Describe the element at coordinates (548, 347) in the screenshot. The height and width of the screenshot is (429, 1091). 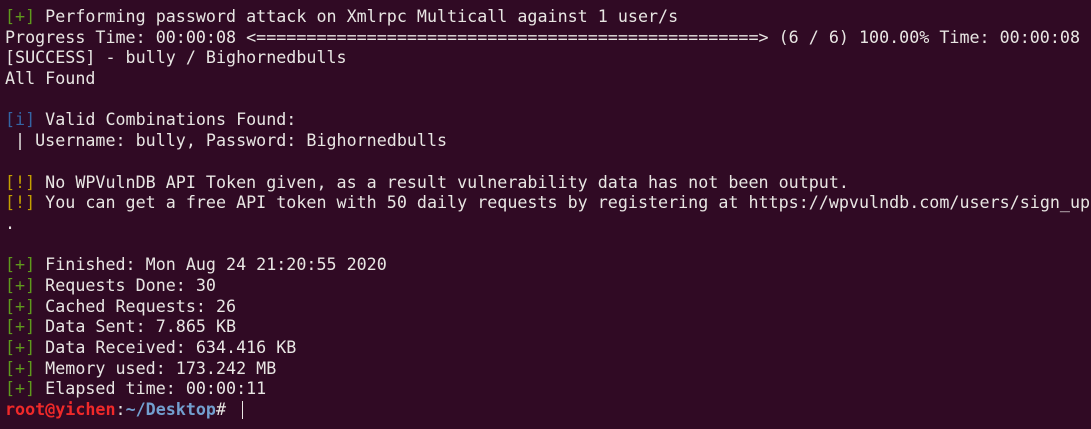
I see `output-line: [+] Data Received: 634.416 KB` at that location.